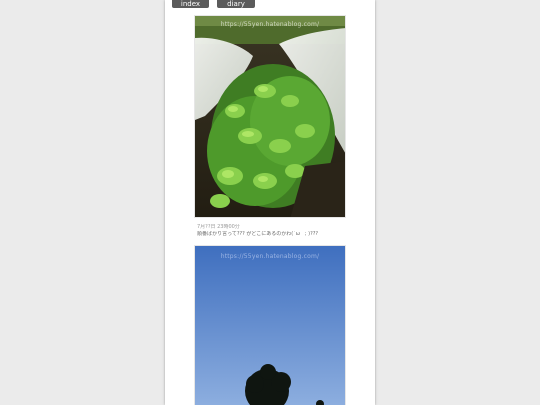 The height and width of the screenshot is (405, 540). What do you see at coordinates (218, 227) in the screenshot?
I see `post-date: 7月??日 23時00分` at bounding box center [218, 227].